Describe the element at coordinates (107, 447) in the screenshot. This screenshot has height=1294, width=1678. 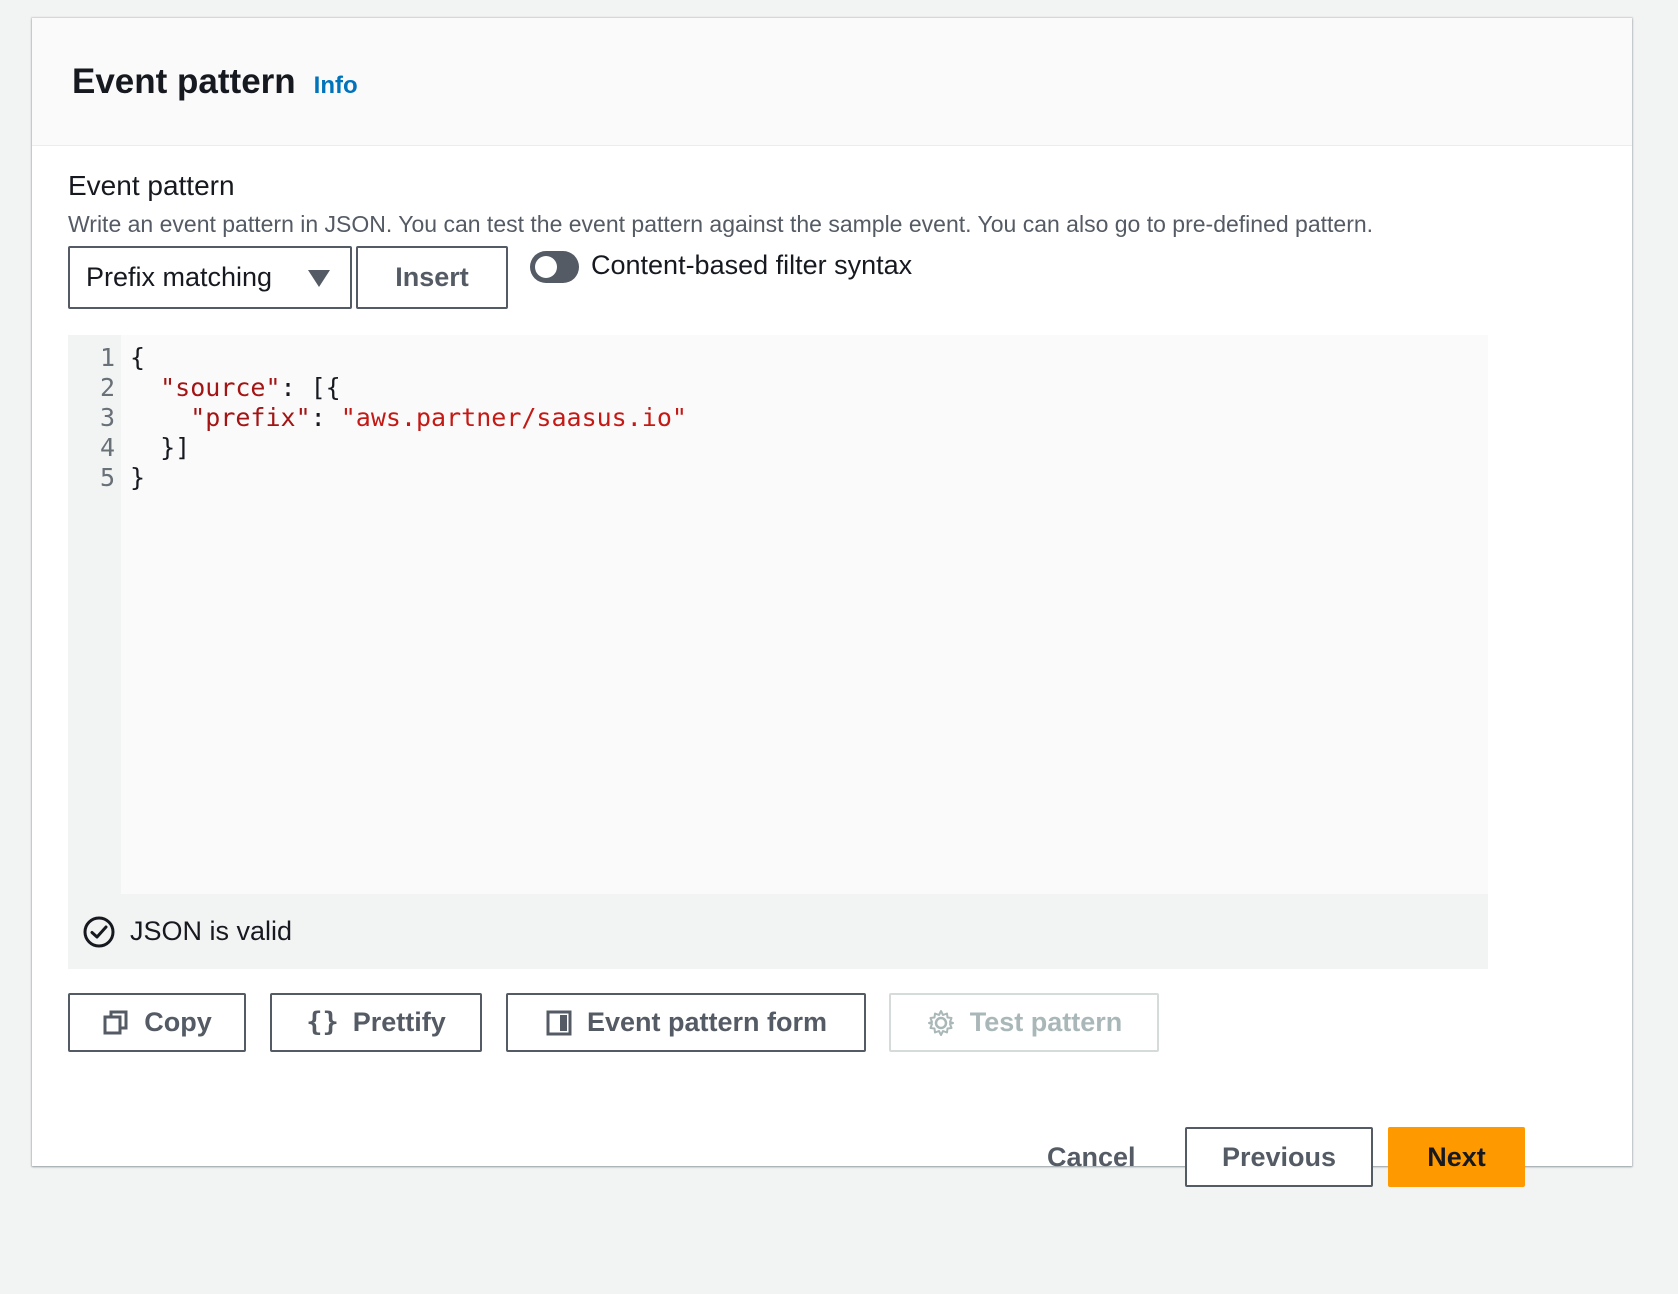
I see `line-number: 4` at that location.